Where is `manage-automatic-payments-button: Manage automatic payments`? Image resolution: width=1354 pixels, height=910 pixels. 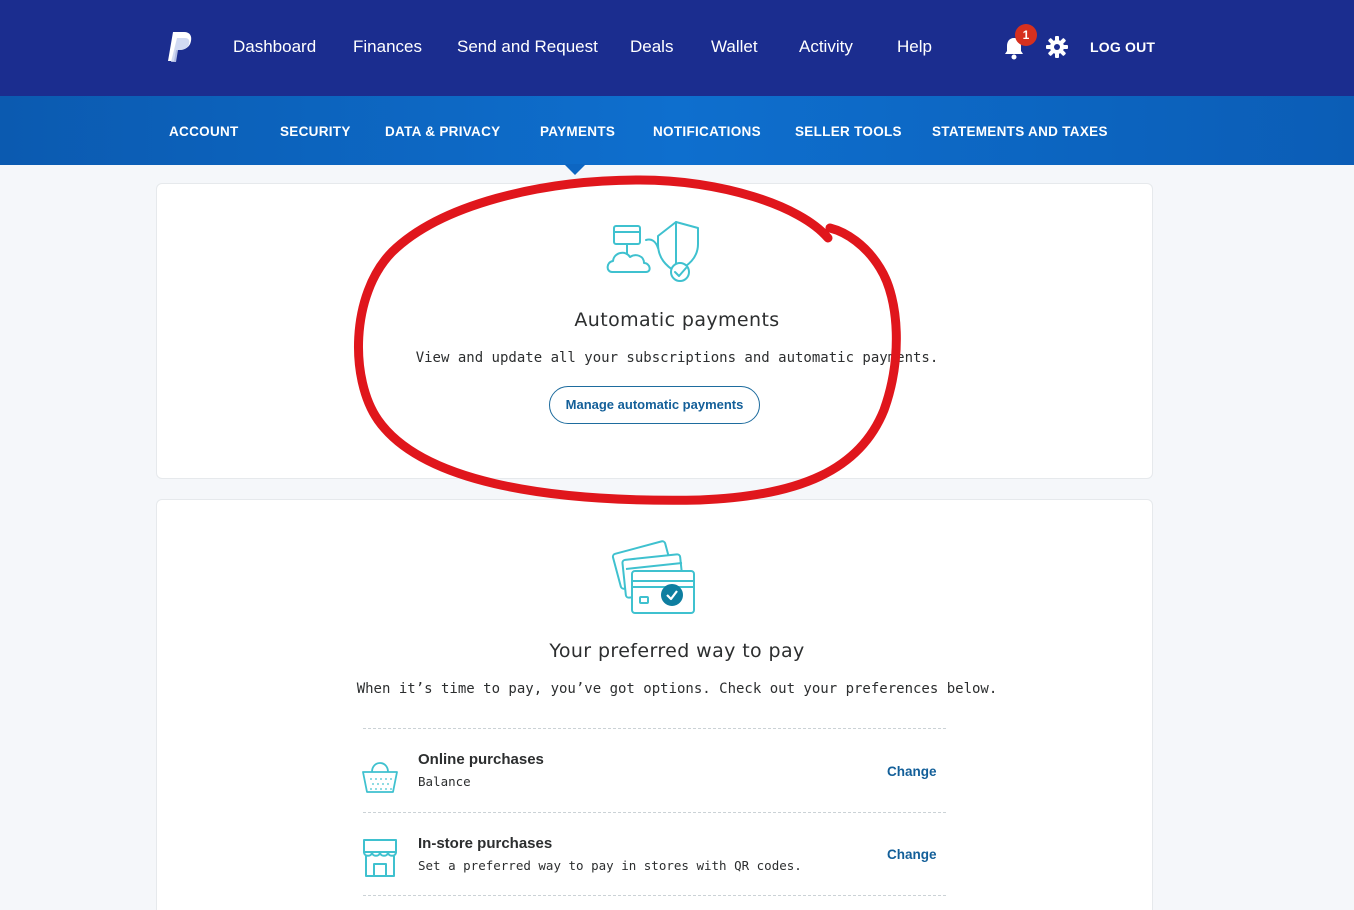 manage-automatic-payments-button: Manage automatic payments is located at coordinates (654, 405).